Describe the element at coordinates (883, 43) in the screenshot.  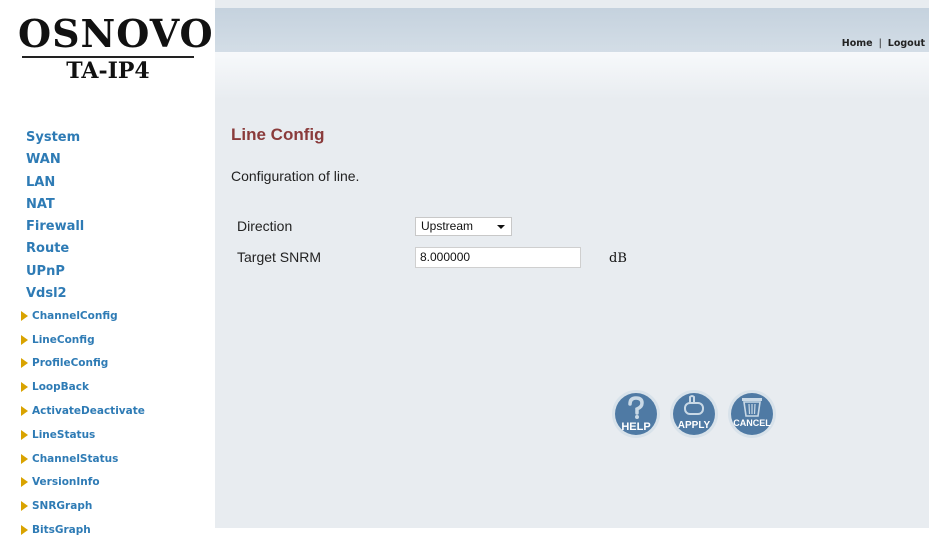
I see `header-links: Home | Logout` at that location.